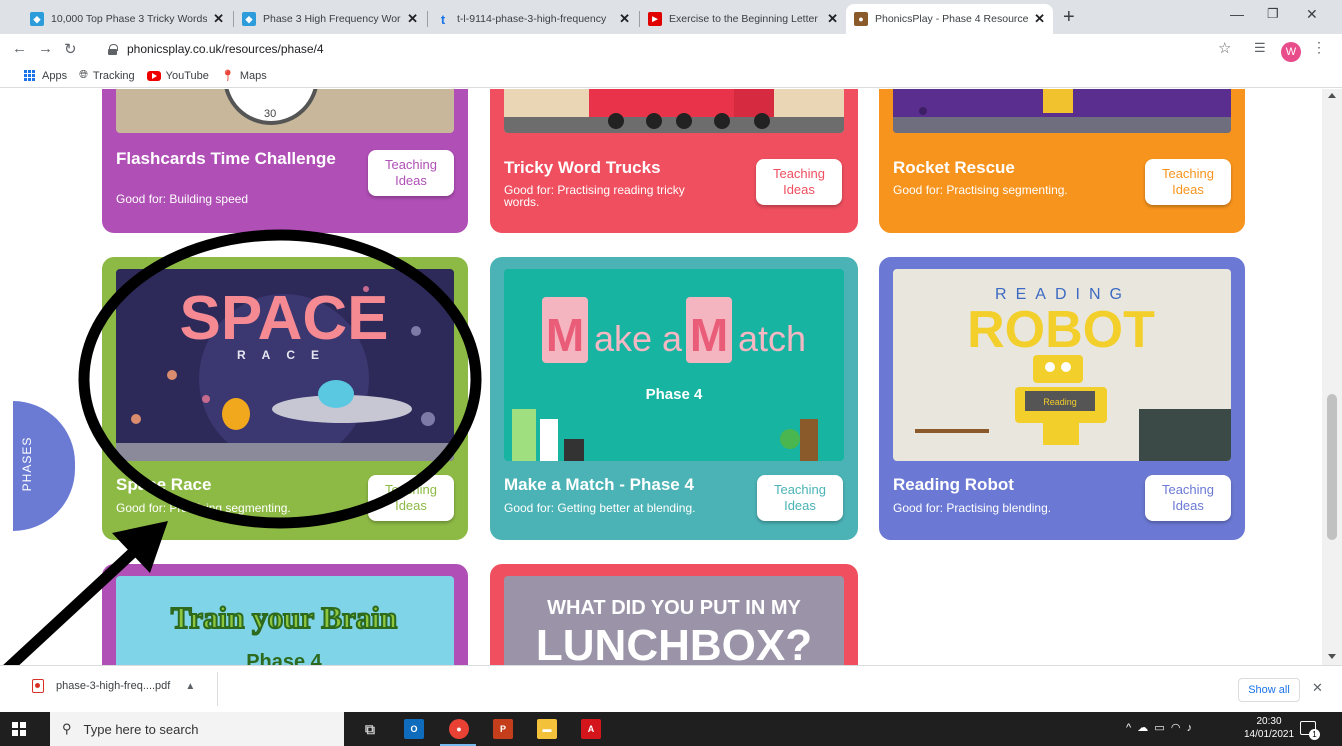  Describe the element at coordinates (129, 19) in the screenshot. I see `tab-title: 10,000 Top Phase 3 Tricky Words` at that location.